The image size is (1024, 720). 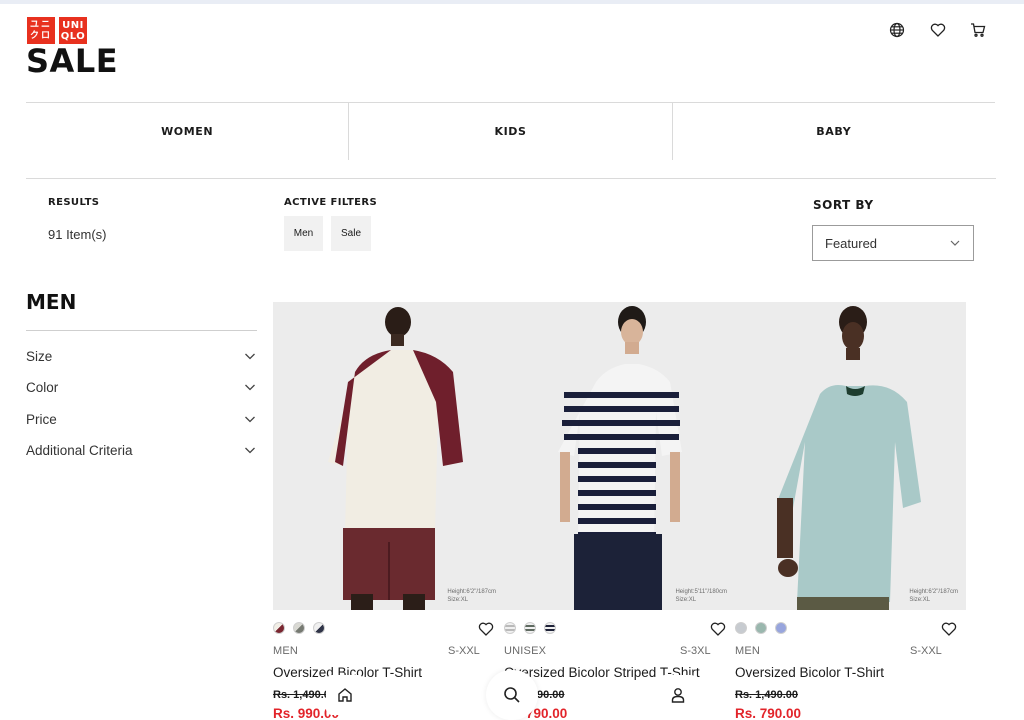 I want to click on facet-label: Additional Criteria, so click(x=79, y=450).